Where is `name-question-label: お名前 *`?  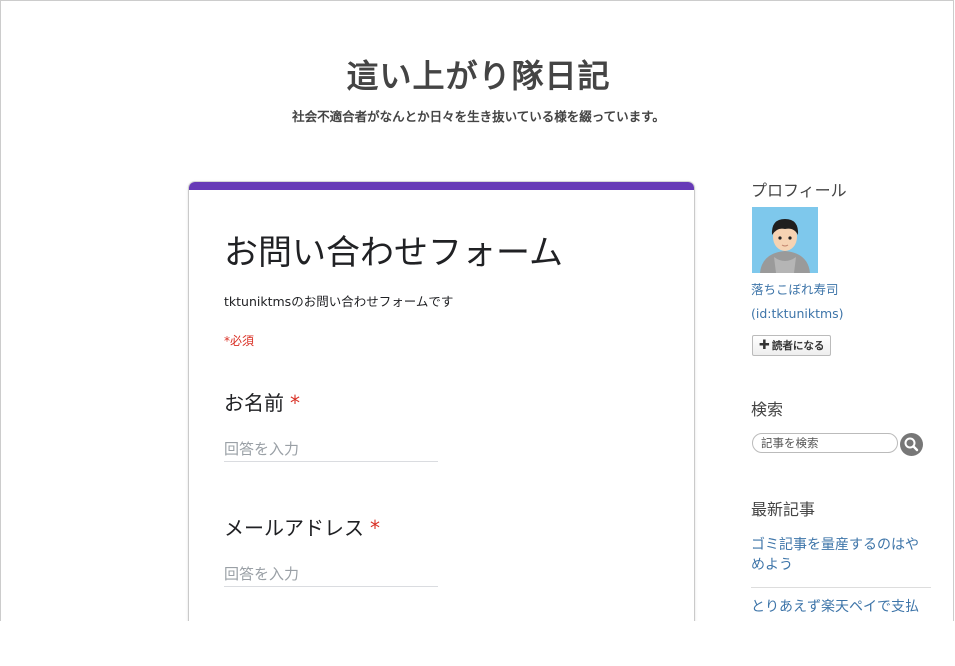
name-question-label: お名前 * is located at coordinates (262, 401).